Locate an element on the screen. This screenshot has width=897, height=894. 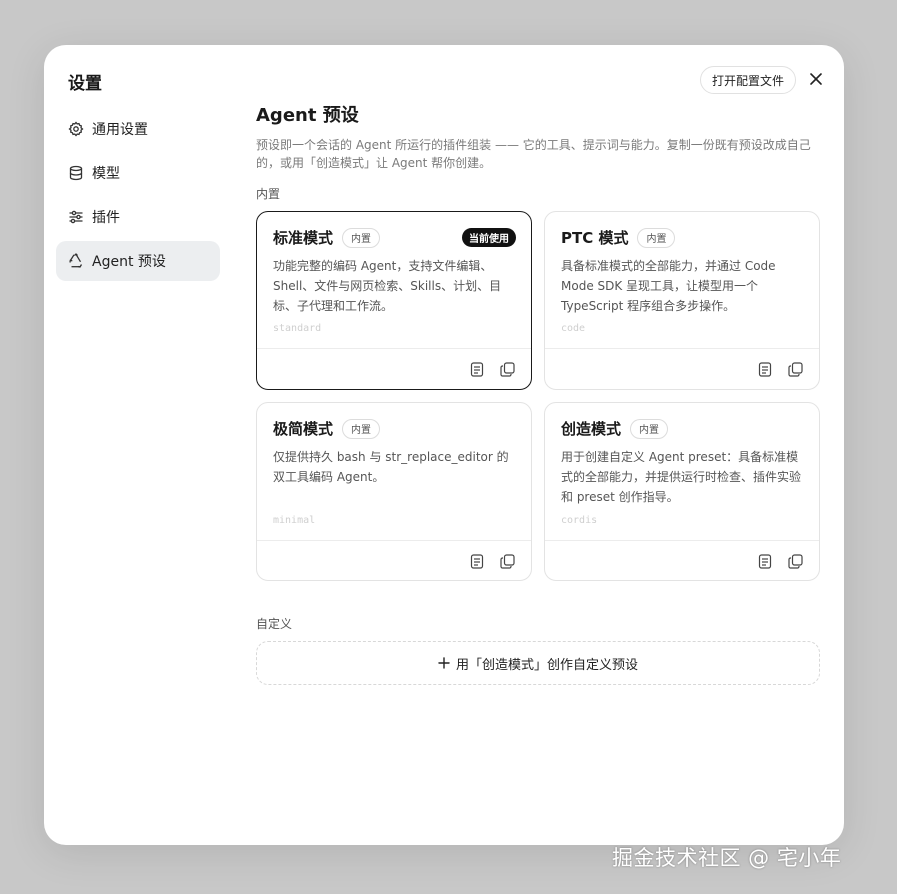
close-icon is located at coordinates (816, 80).